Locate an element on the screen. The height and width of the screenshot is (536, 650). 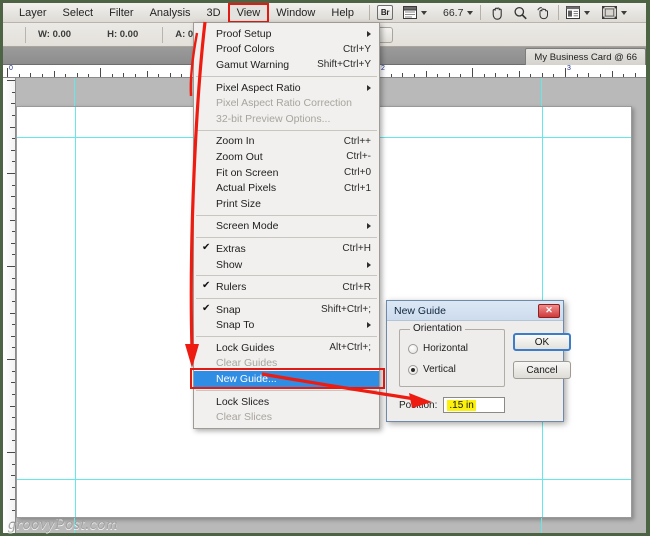
menu-item-snap: ✔ Snap Shift+Ctrl+; is located at coordinates (286, 310).